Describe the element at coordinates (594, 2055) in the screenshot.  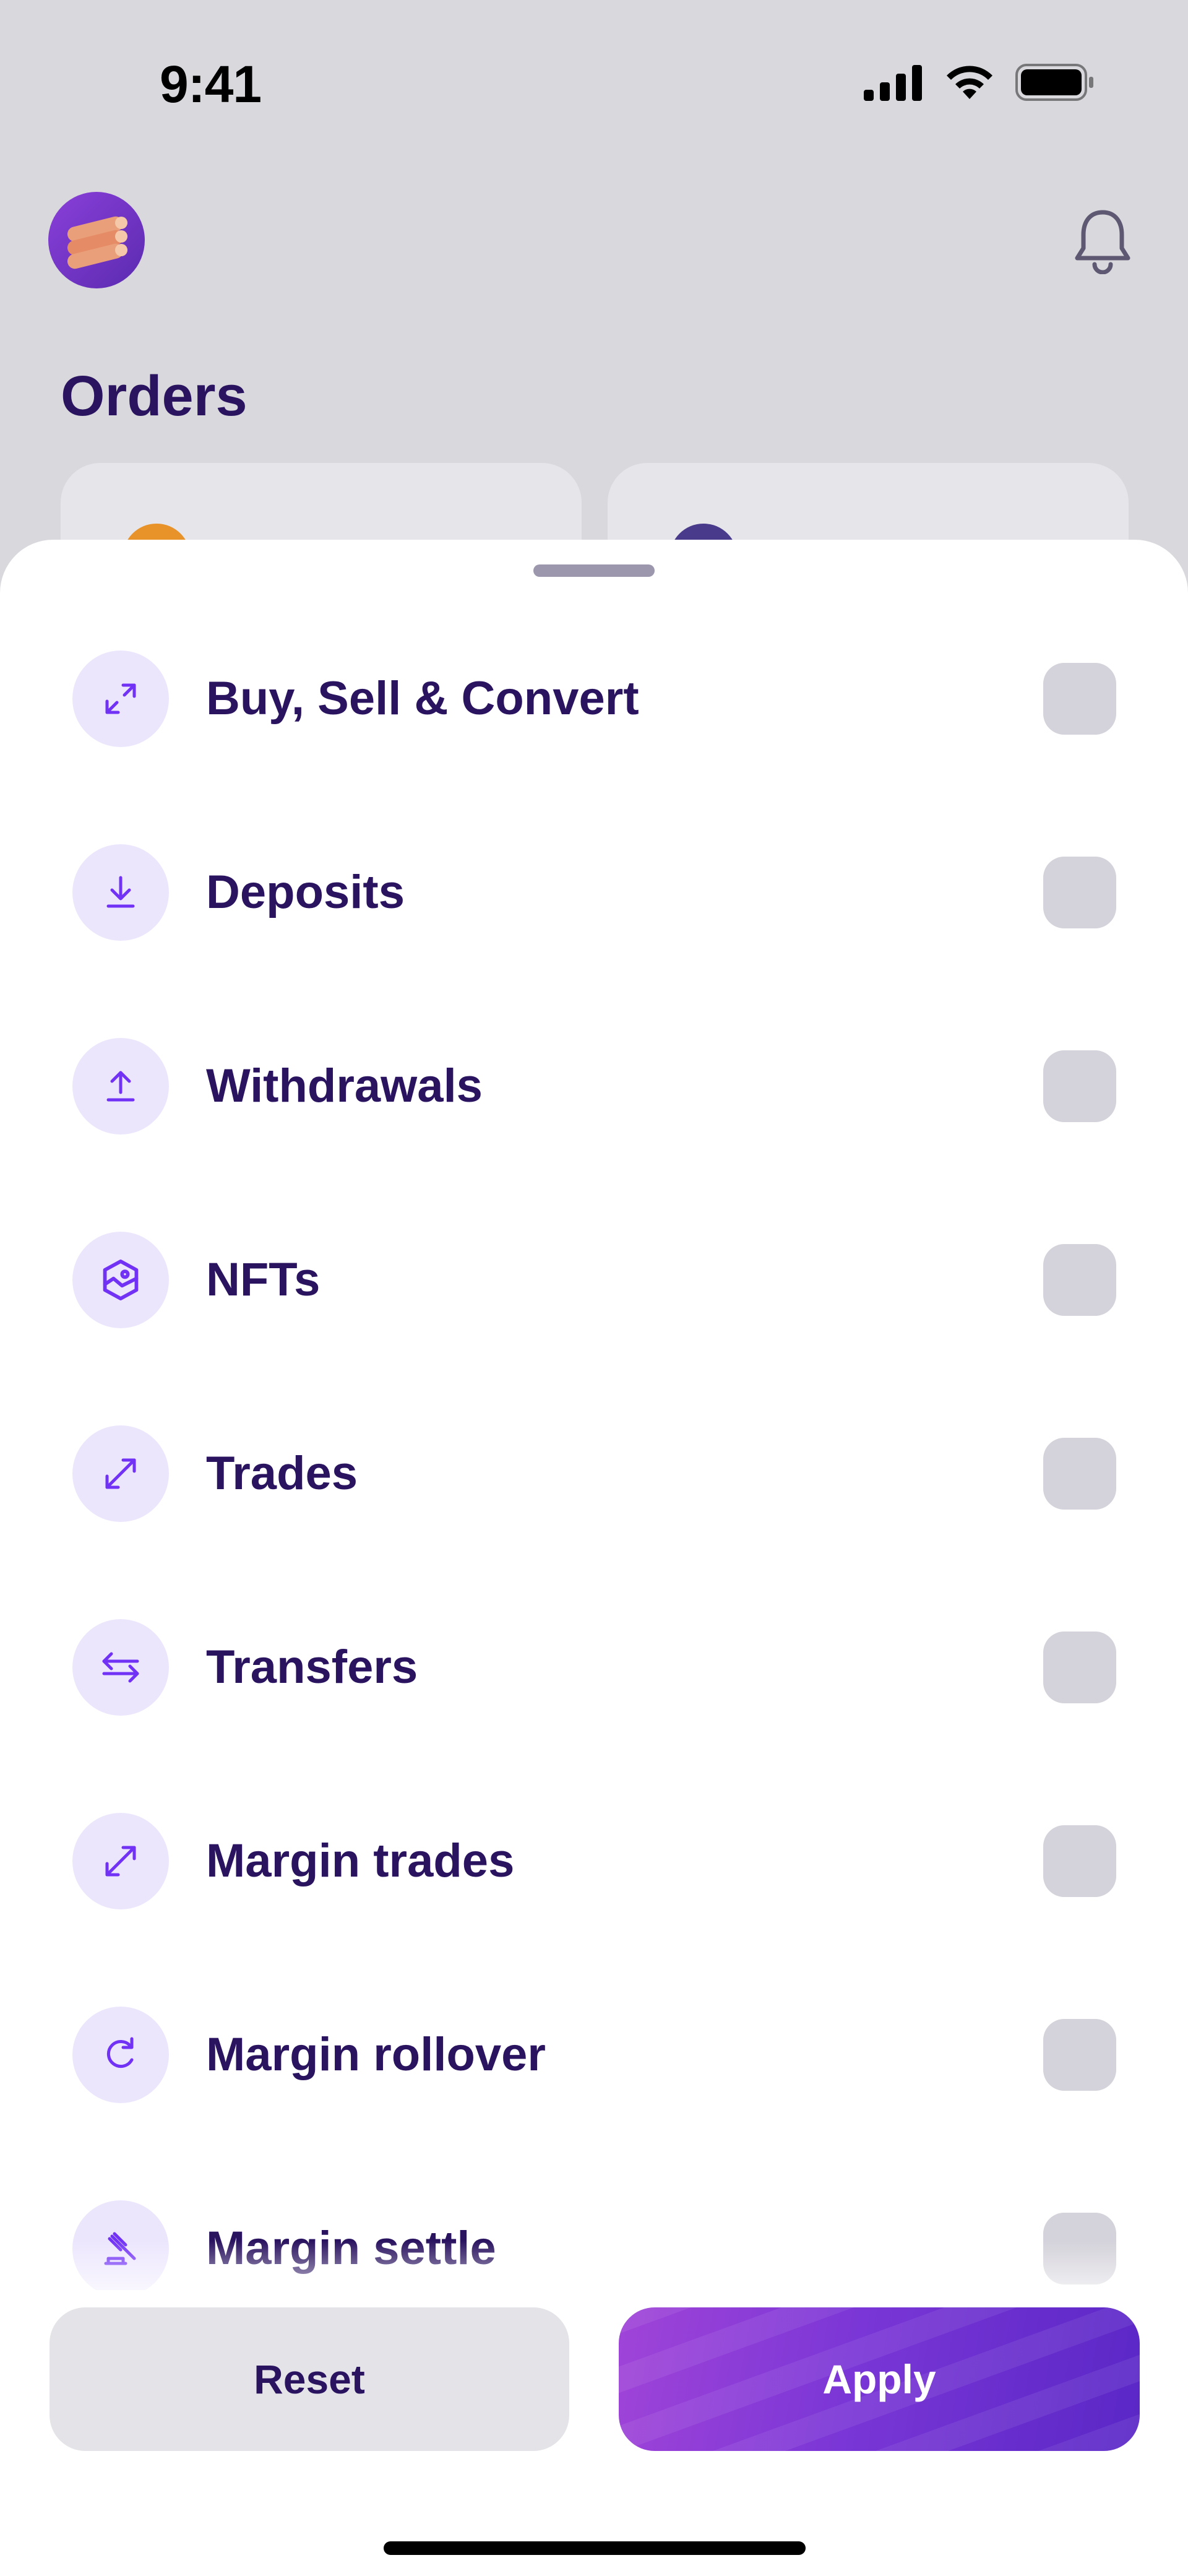
I see `filter-item-margin-rollover: Margin rollover` at that location.